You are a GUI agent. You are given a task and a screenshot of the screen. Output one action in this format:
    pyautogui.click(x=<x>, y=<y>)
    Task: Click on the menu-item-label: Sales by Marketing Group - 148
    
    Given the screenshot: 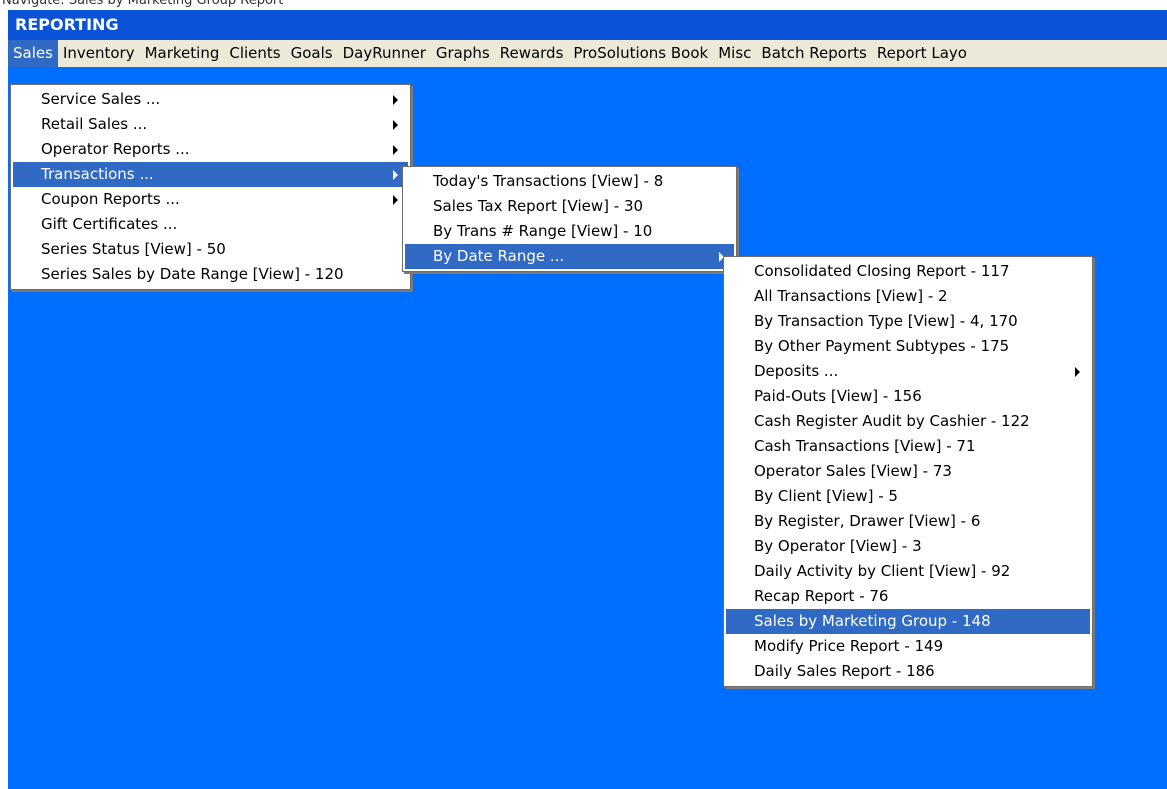 What is the action you would take?
    pyautogui.click(x=872, y=621)
    